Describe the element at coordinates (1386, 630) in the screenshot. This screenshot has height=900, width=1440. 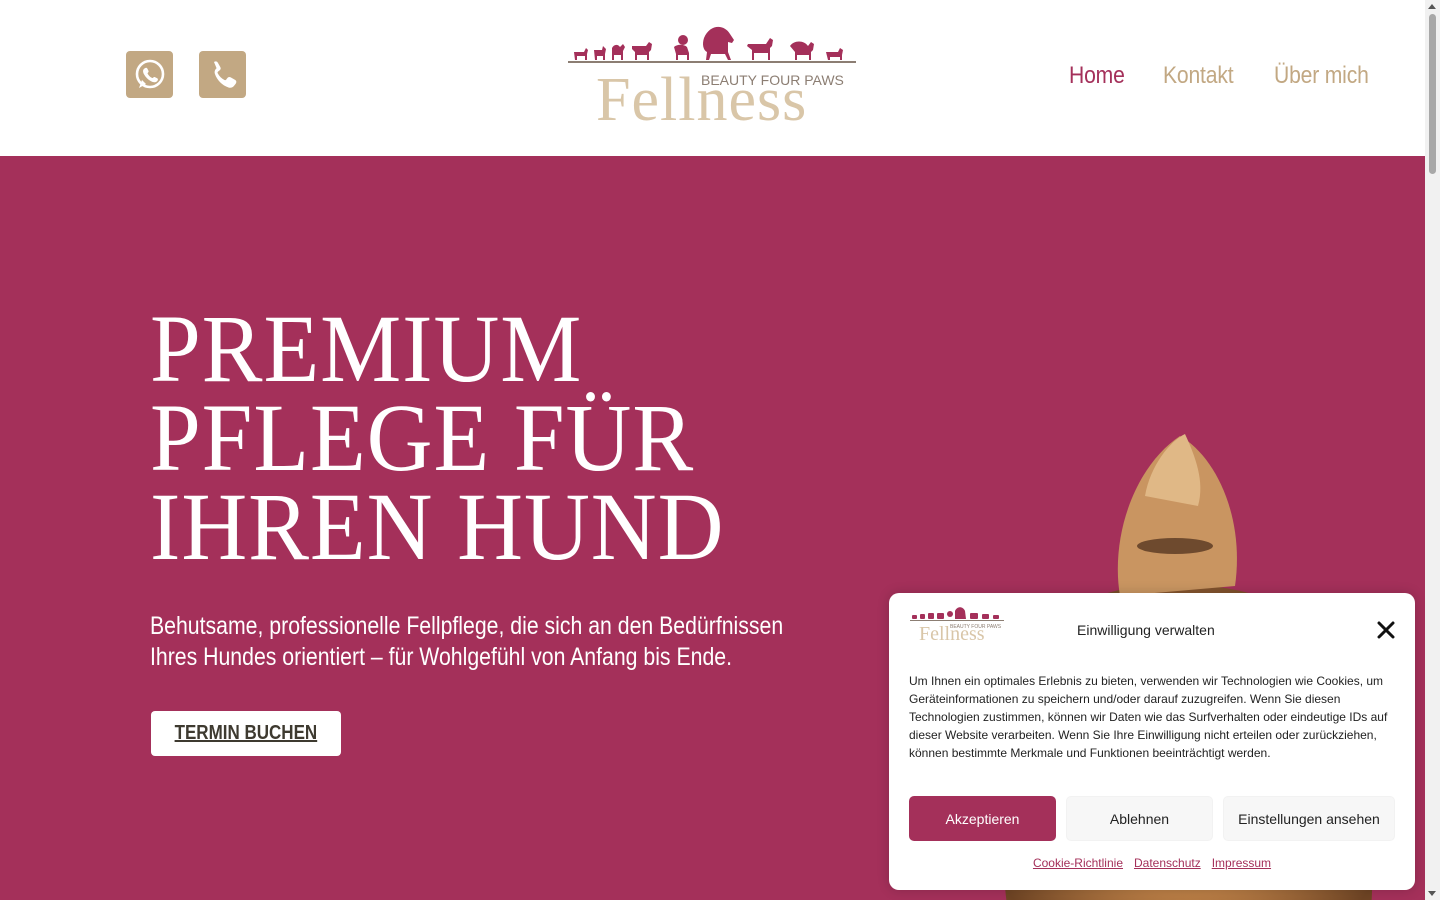
I see `close-icon` at that location.